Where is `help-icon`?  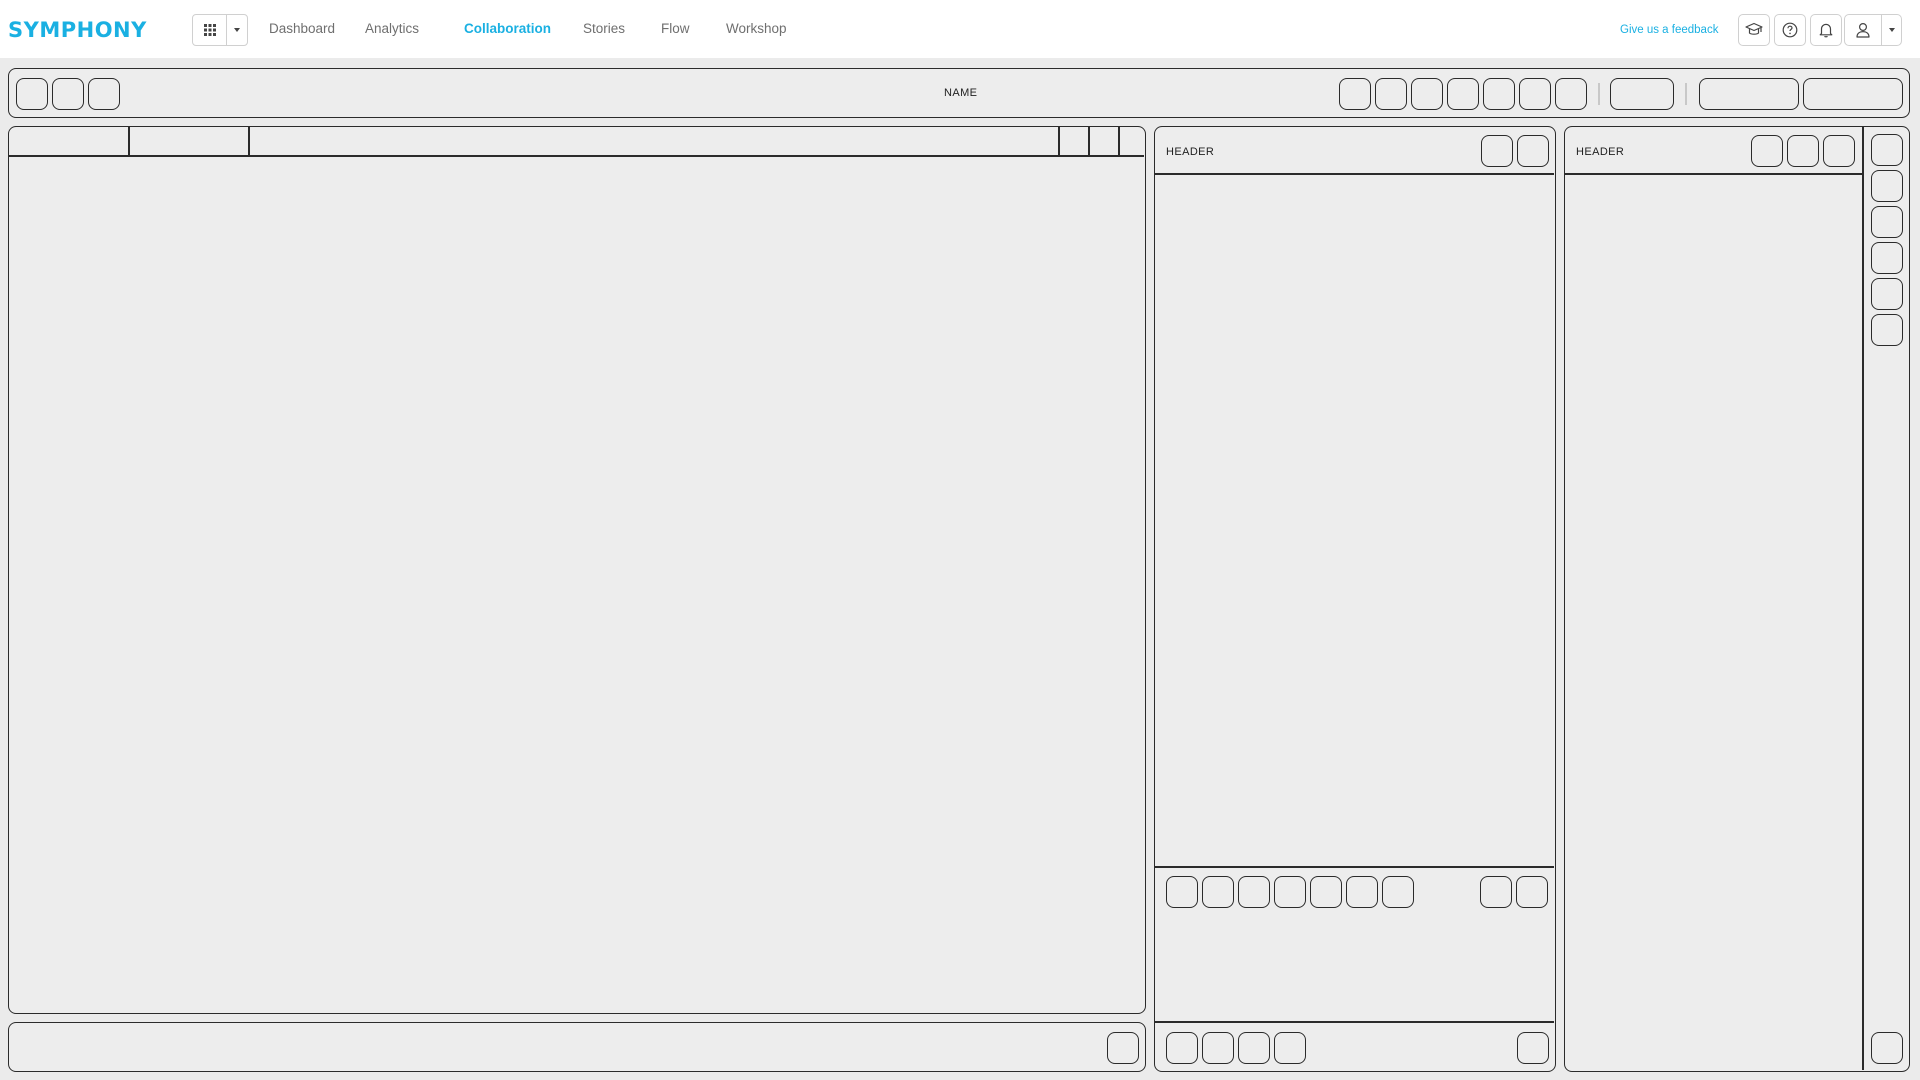 help-icon is located at coordinates (1790, 30).